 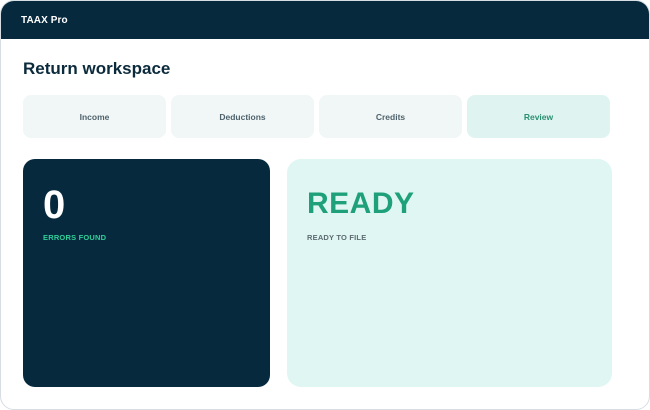 I want to click on status-value: READY, so click(x=361, y=203).